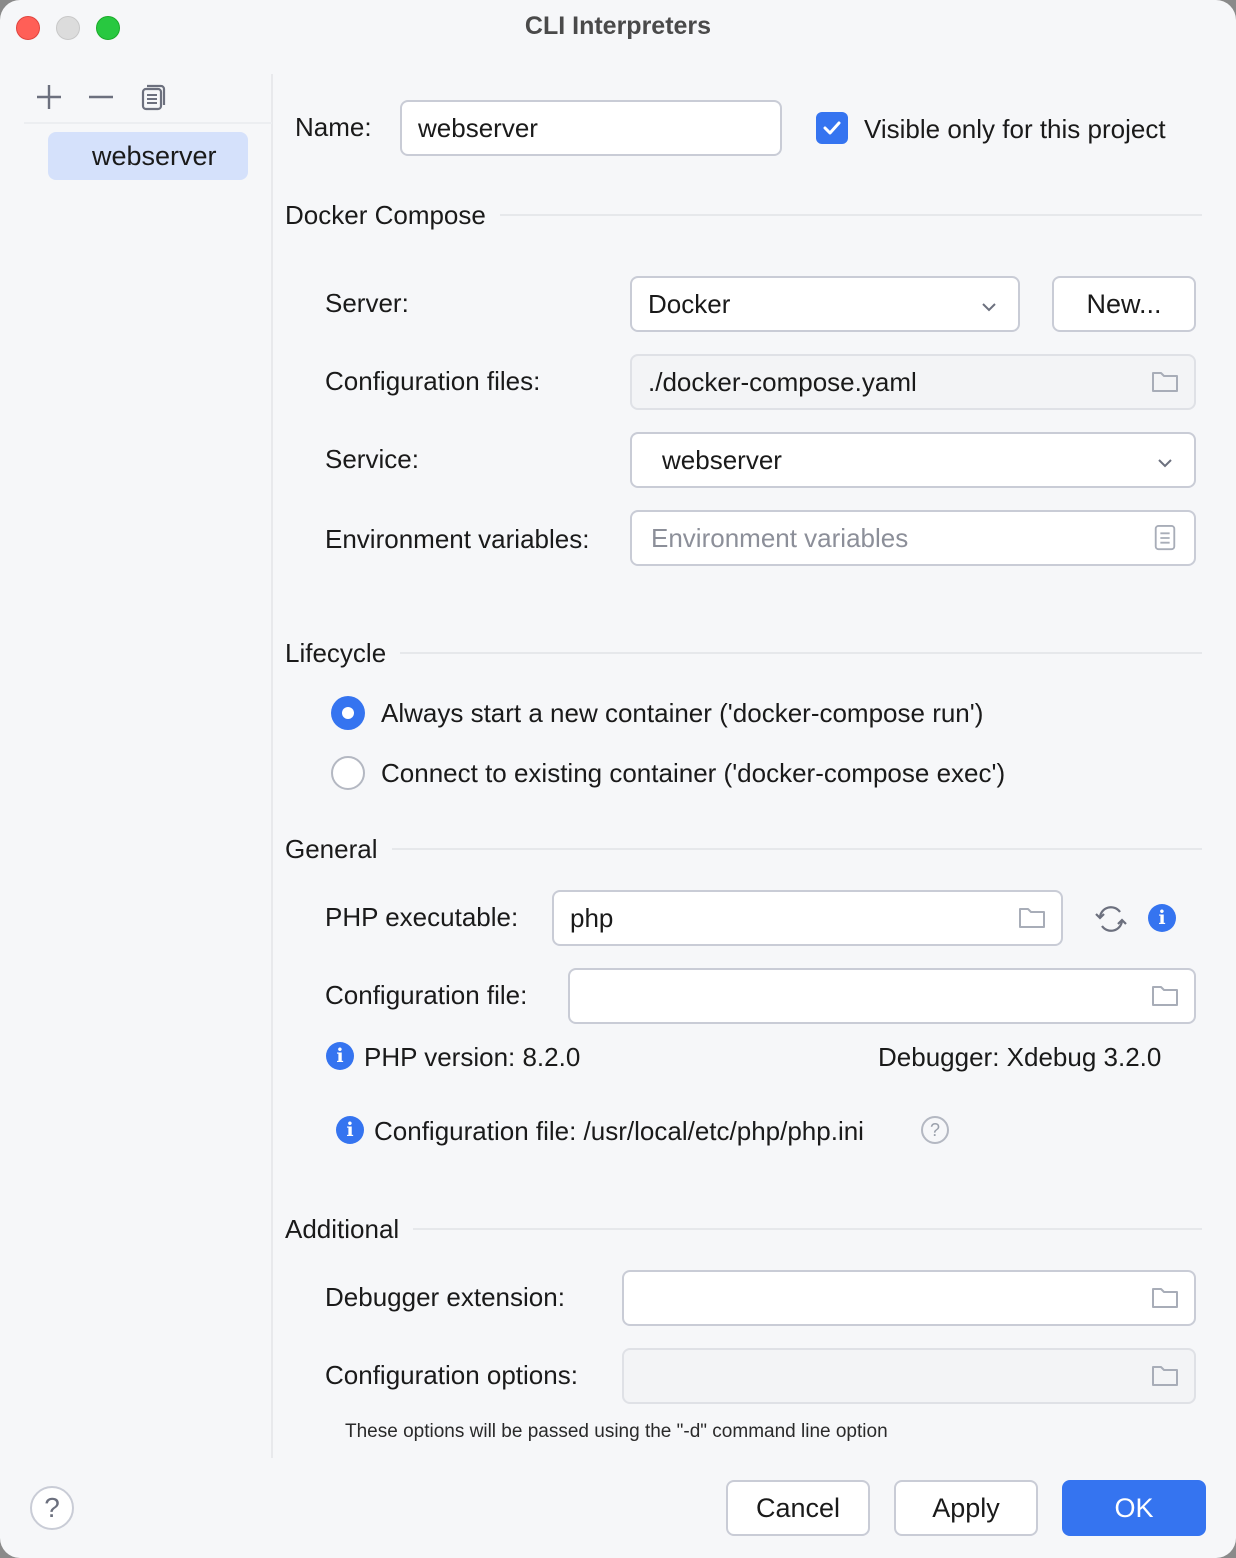  I want to click on visible-only-label: Visible only for this project, so click(1015, 129).